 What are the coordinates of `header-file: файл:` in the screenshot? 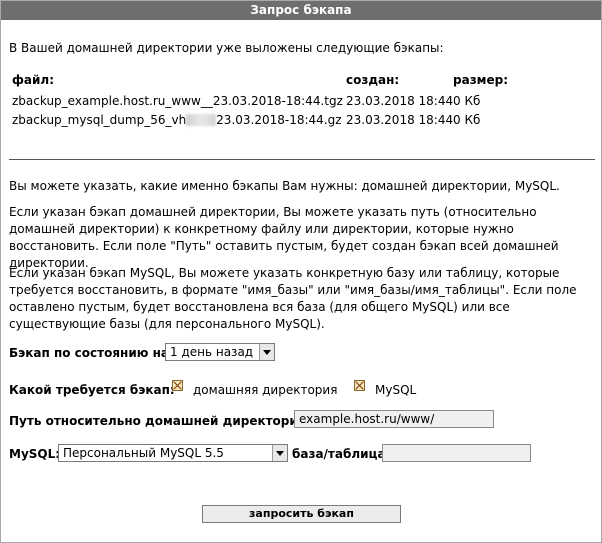 It's located at (33, 80).